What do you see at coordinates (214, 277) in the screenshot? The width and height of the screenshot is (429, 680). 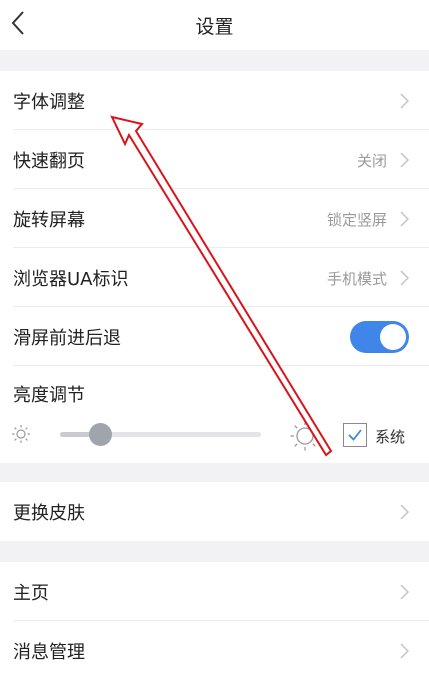 I see `browser-ua-row: 浏览器UA标识 手机模式` at bounding box center [214, 277].